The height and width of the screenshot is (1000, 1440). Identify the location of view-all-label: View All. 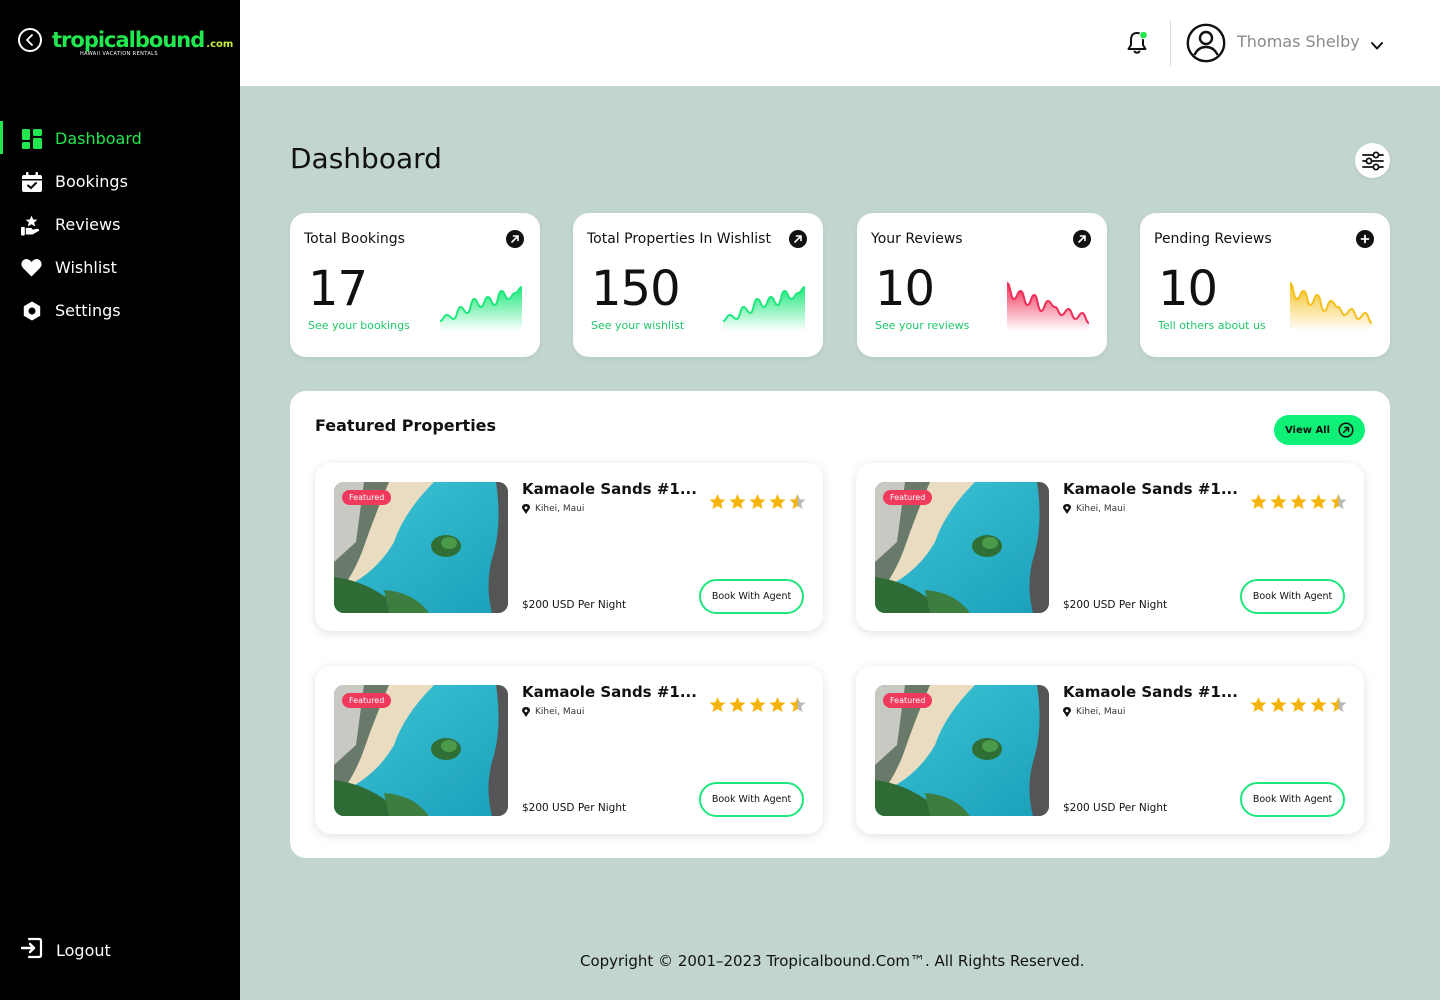
(1307, 430).